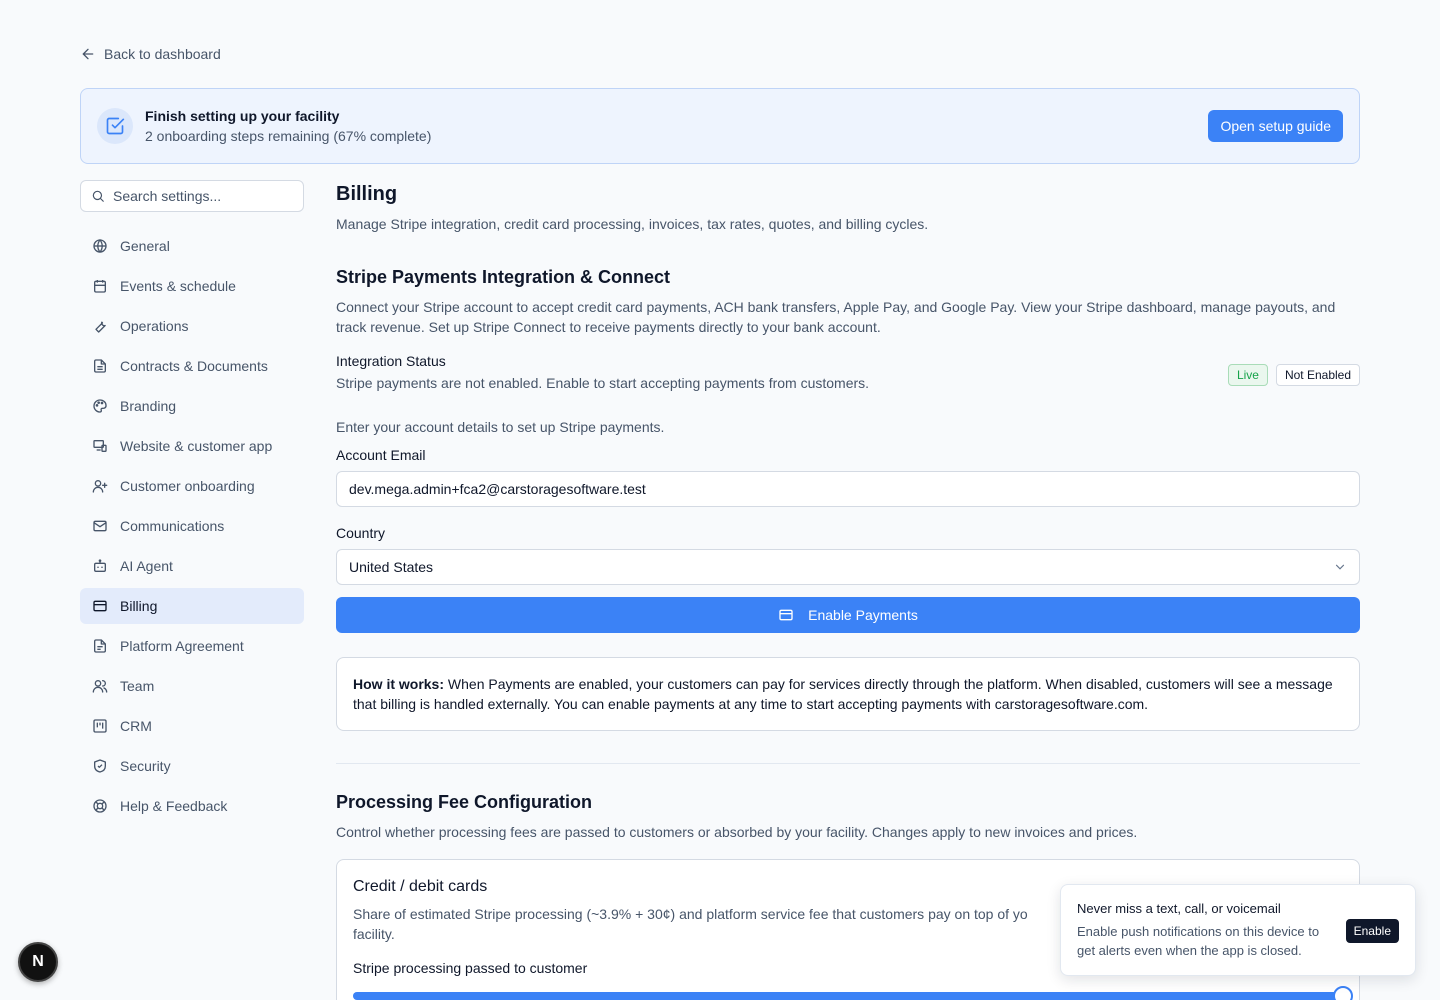 Image resolution: width=1440 pixels, height=1000 pixels. Describe the element at coordinates (162, 54) in the screenshot. I see `back-link-label: Back to dashboard` at that location.